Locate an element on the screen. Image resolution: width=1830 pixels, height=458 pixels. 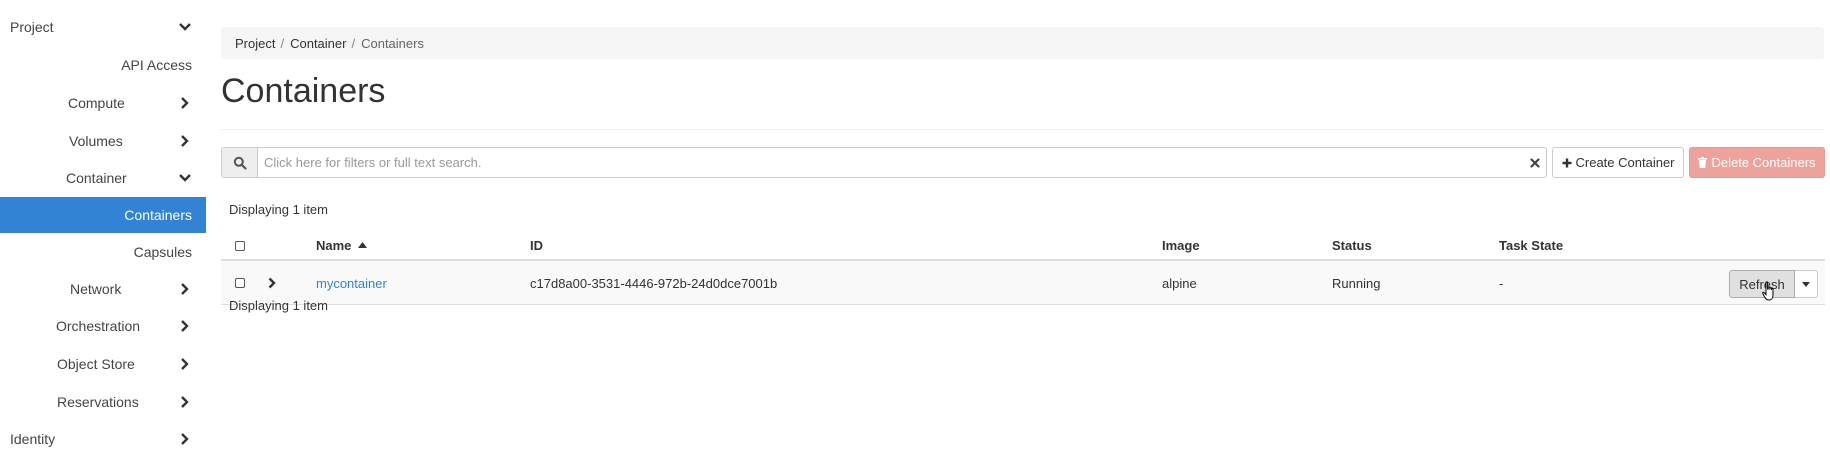
delete-containers-button: Delete Containers is located at coordinates (1757, 162).